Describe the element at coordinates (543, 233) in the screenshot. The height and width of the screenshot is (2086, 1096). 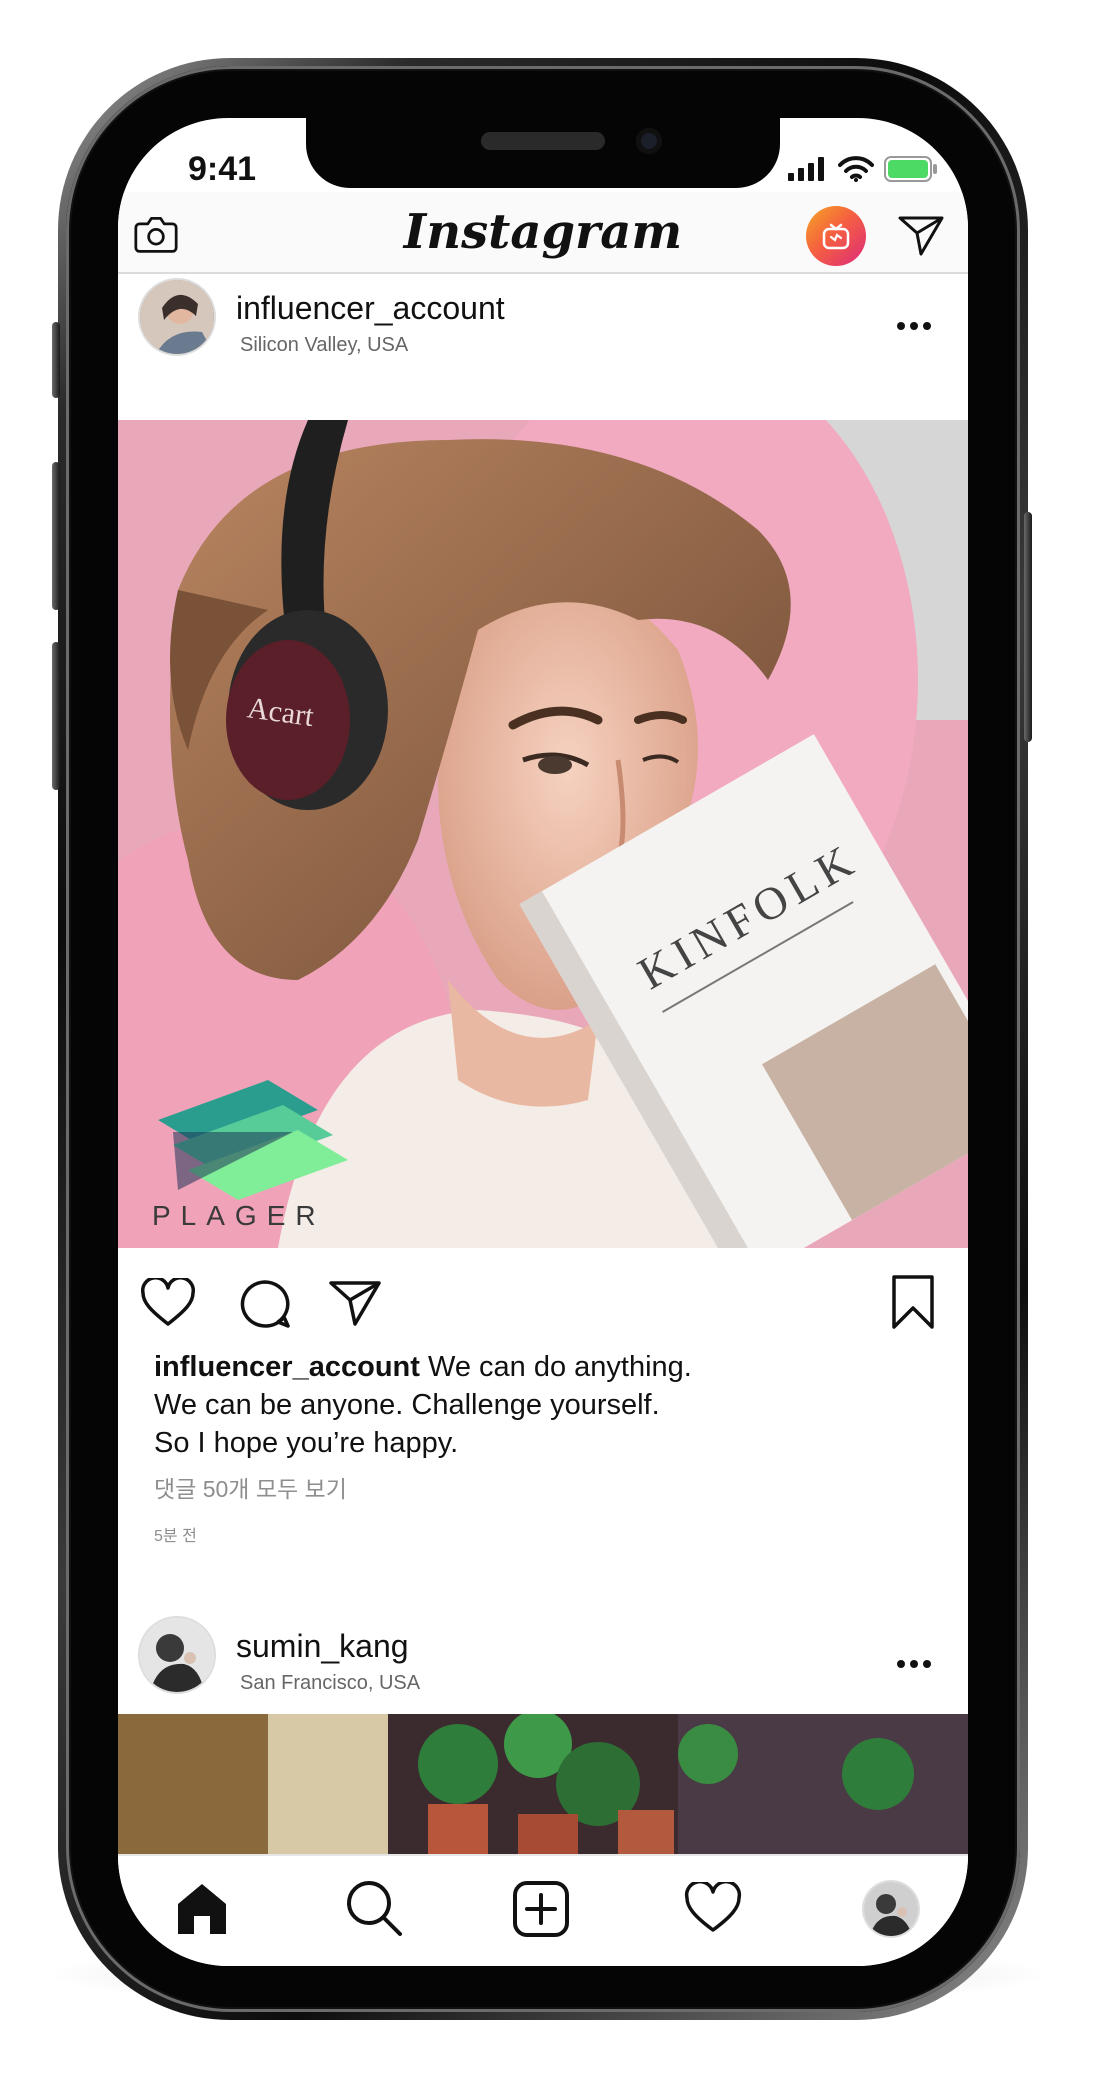
I see `top-bar: Instagram` at that location.